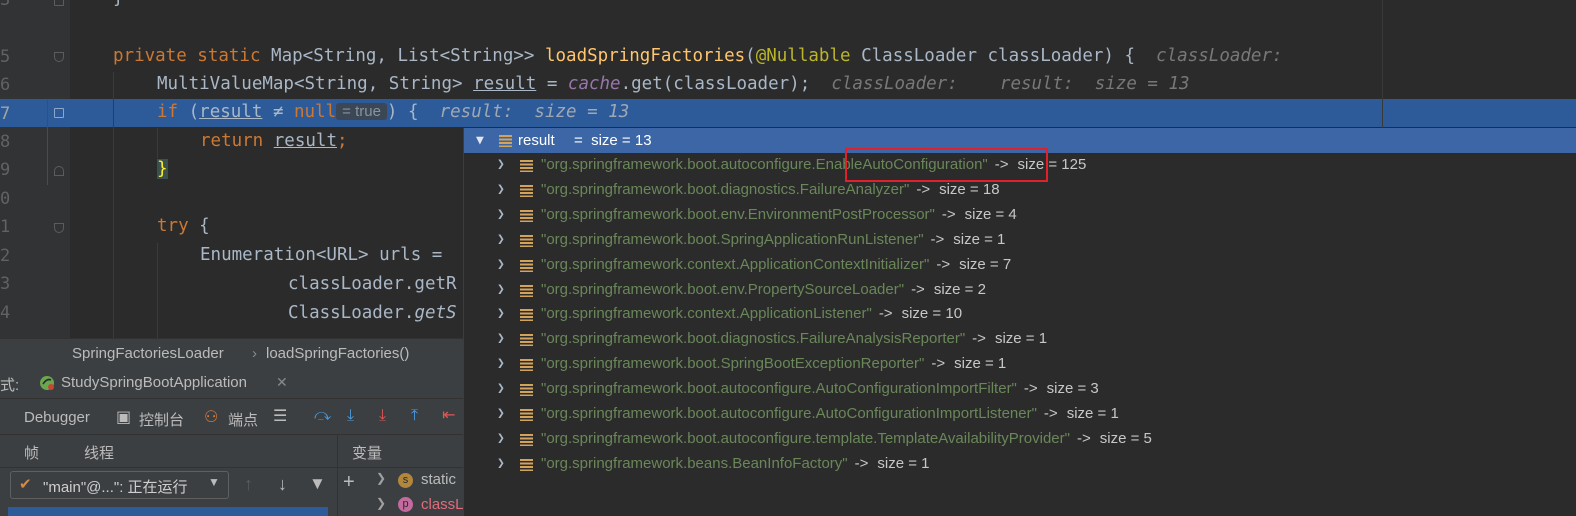  I want to click on code-token: ≠, so click(278, 112).